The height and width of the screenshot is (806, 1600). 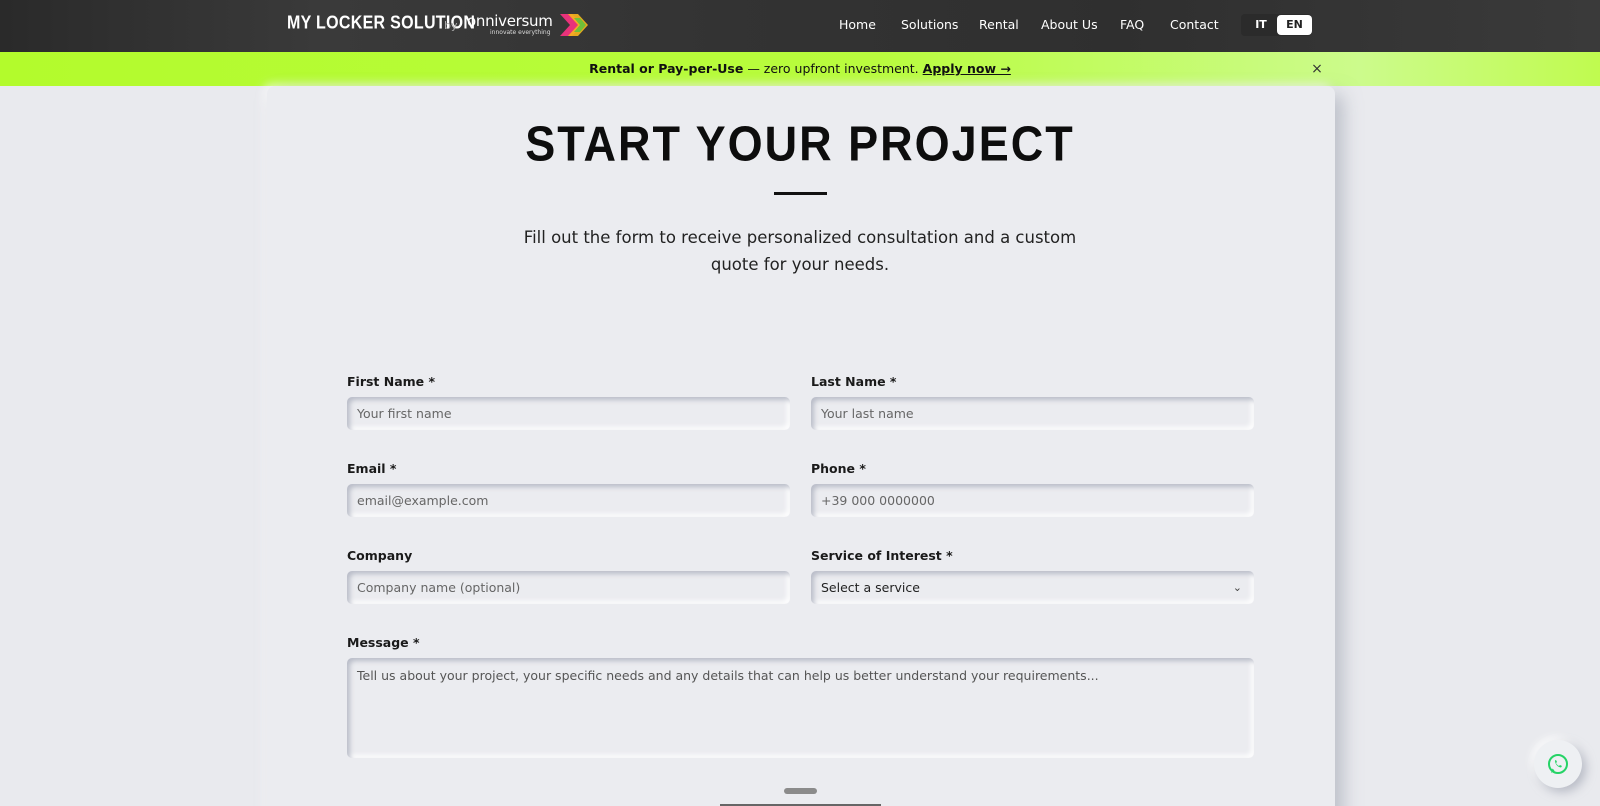 What do you see at coordinates (510, 21) in the screenshot?
I see `logo-wordmark: onniversum` at bounding box center [510, 21].